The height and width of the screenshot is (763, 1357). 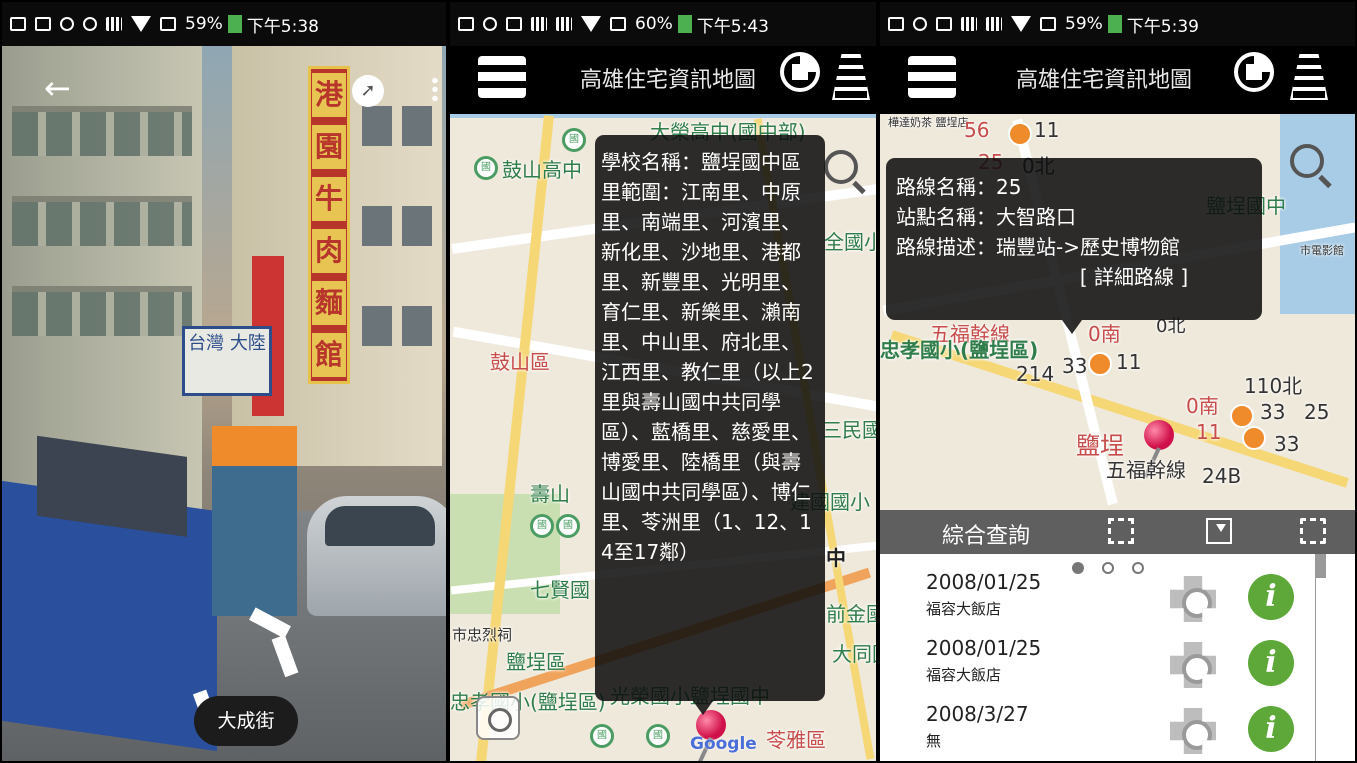 What do you see at coordinates (542, 170) in the screenshot?
I see `map-label: 鼓山高中` at bounding box center [542, 170].